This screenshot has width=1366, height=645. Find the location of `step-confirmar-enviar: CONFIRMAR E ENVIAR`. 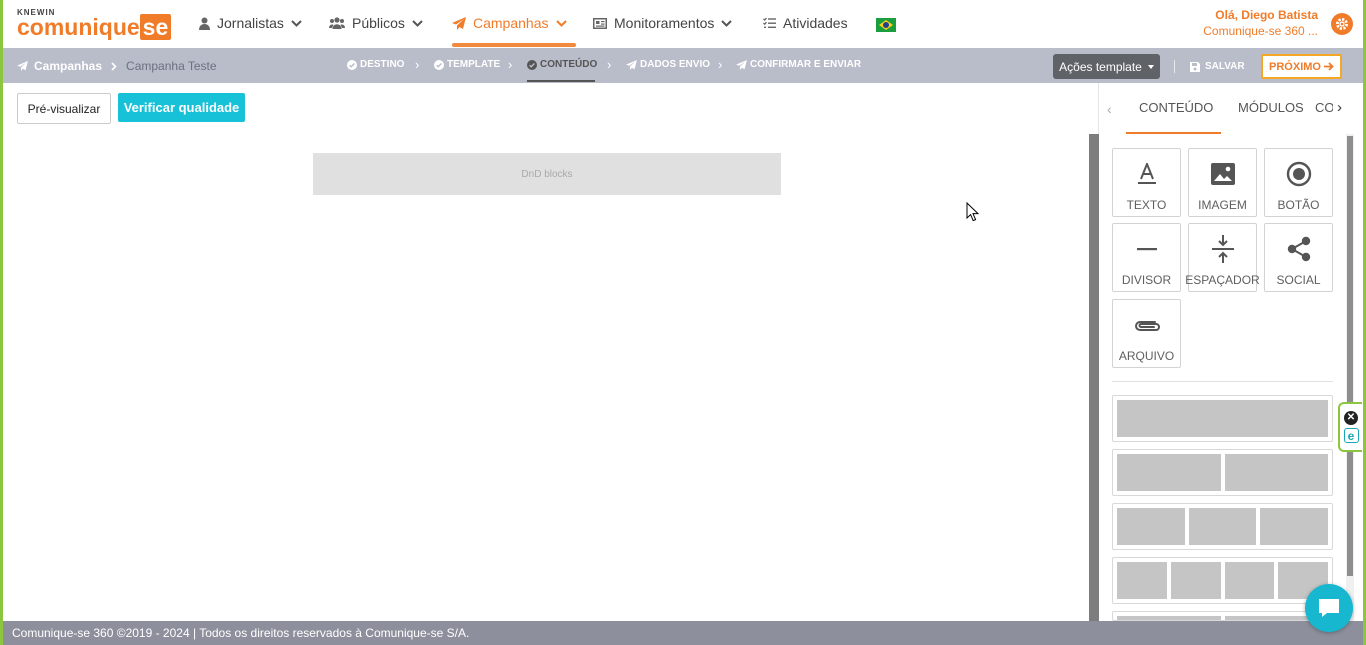

step-confirmar-enviar: CONFIRMAR E ENVIAR is located at coordinates (798, 64).